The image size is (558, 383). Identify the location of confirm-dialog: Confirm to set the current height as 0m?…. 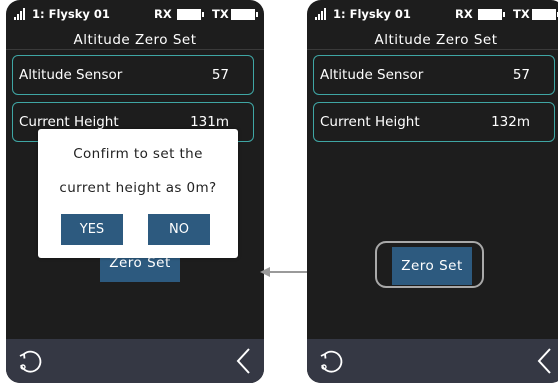
(138, 193).